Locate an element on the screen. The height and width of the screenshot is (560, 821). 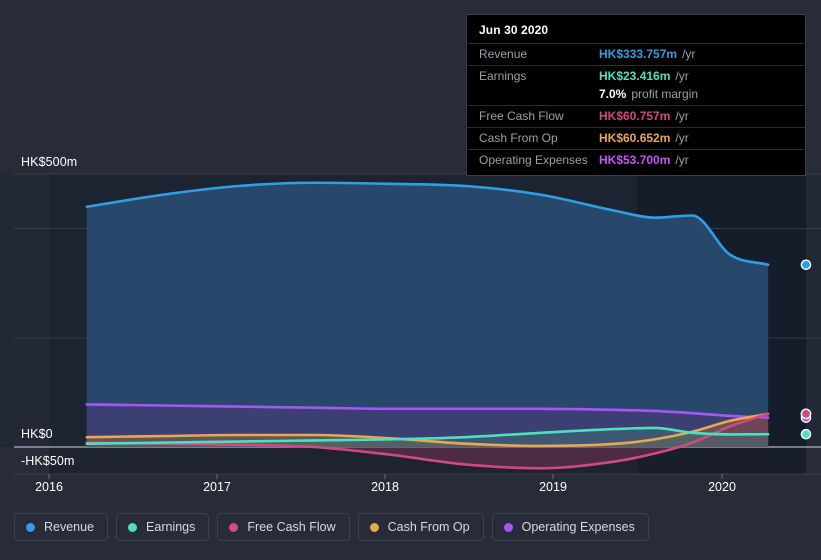
legend-item-earnings: Earnings is located at coordinates (163, 527).